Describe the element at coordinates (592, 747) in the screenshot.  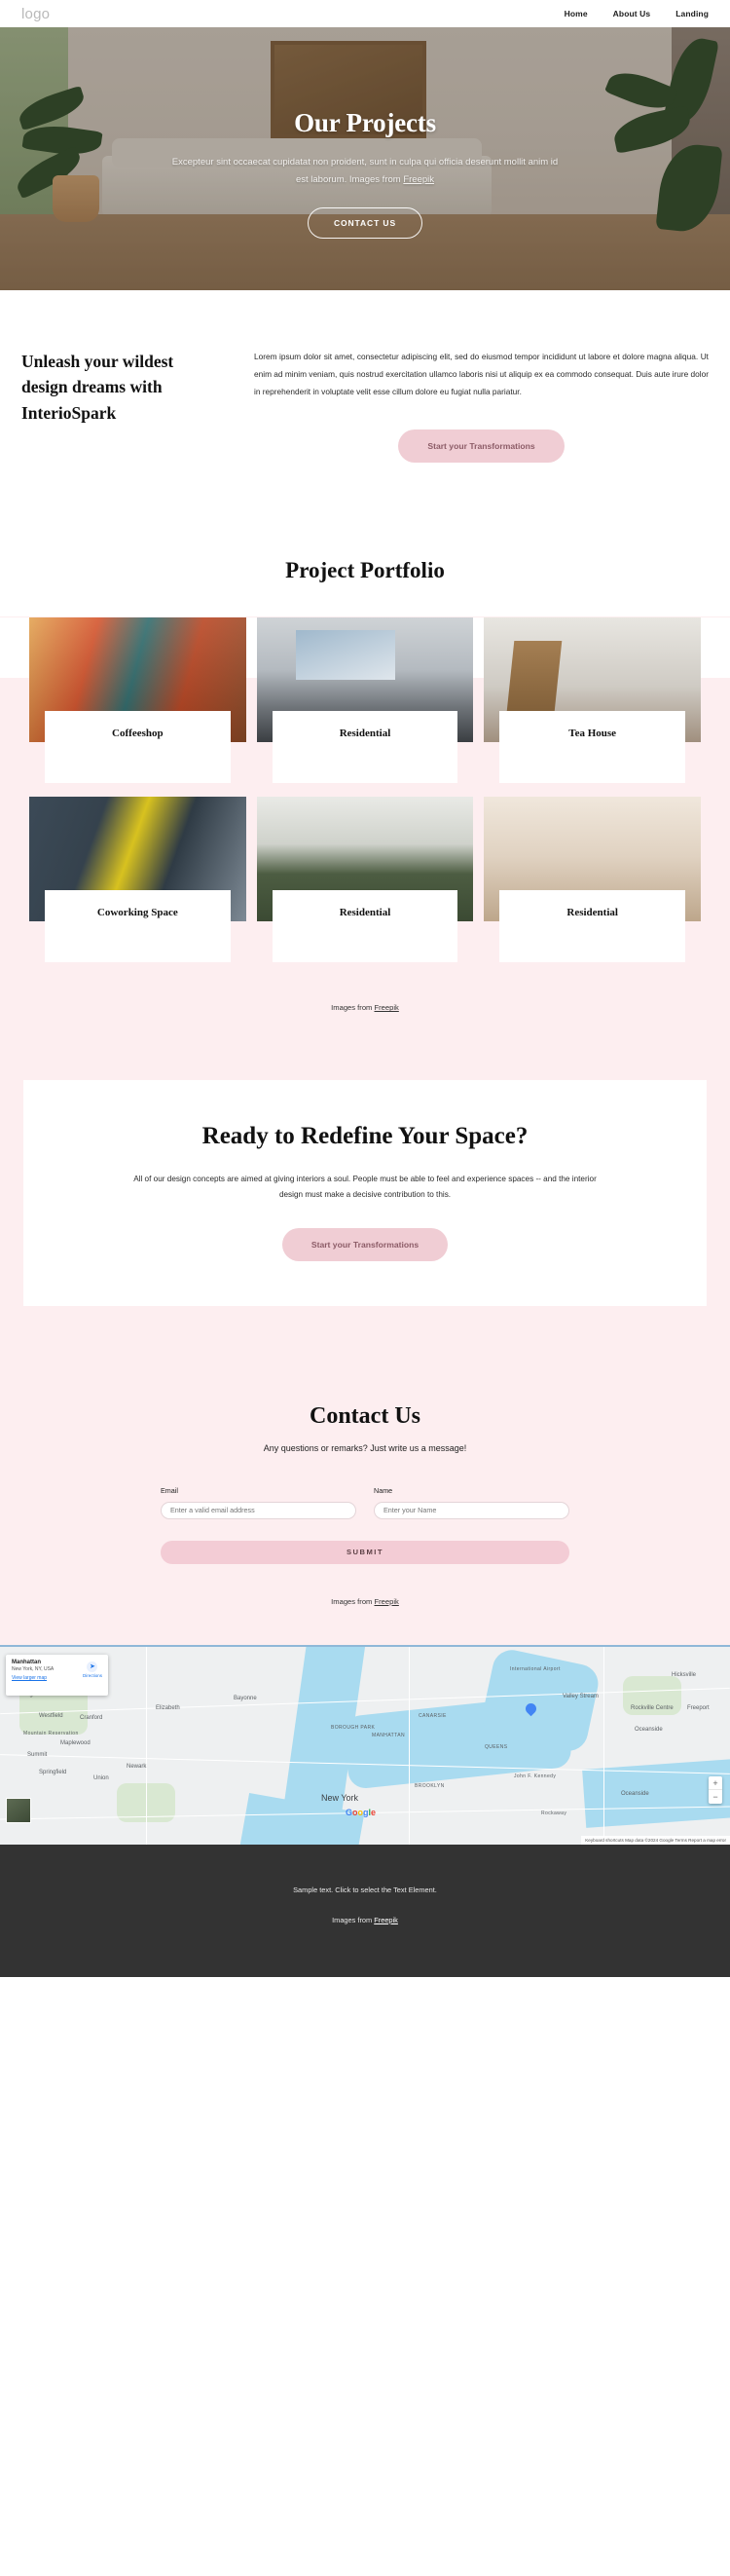
I see `portfolio-card-label: Tea House` at that location.